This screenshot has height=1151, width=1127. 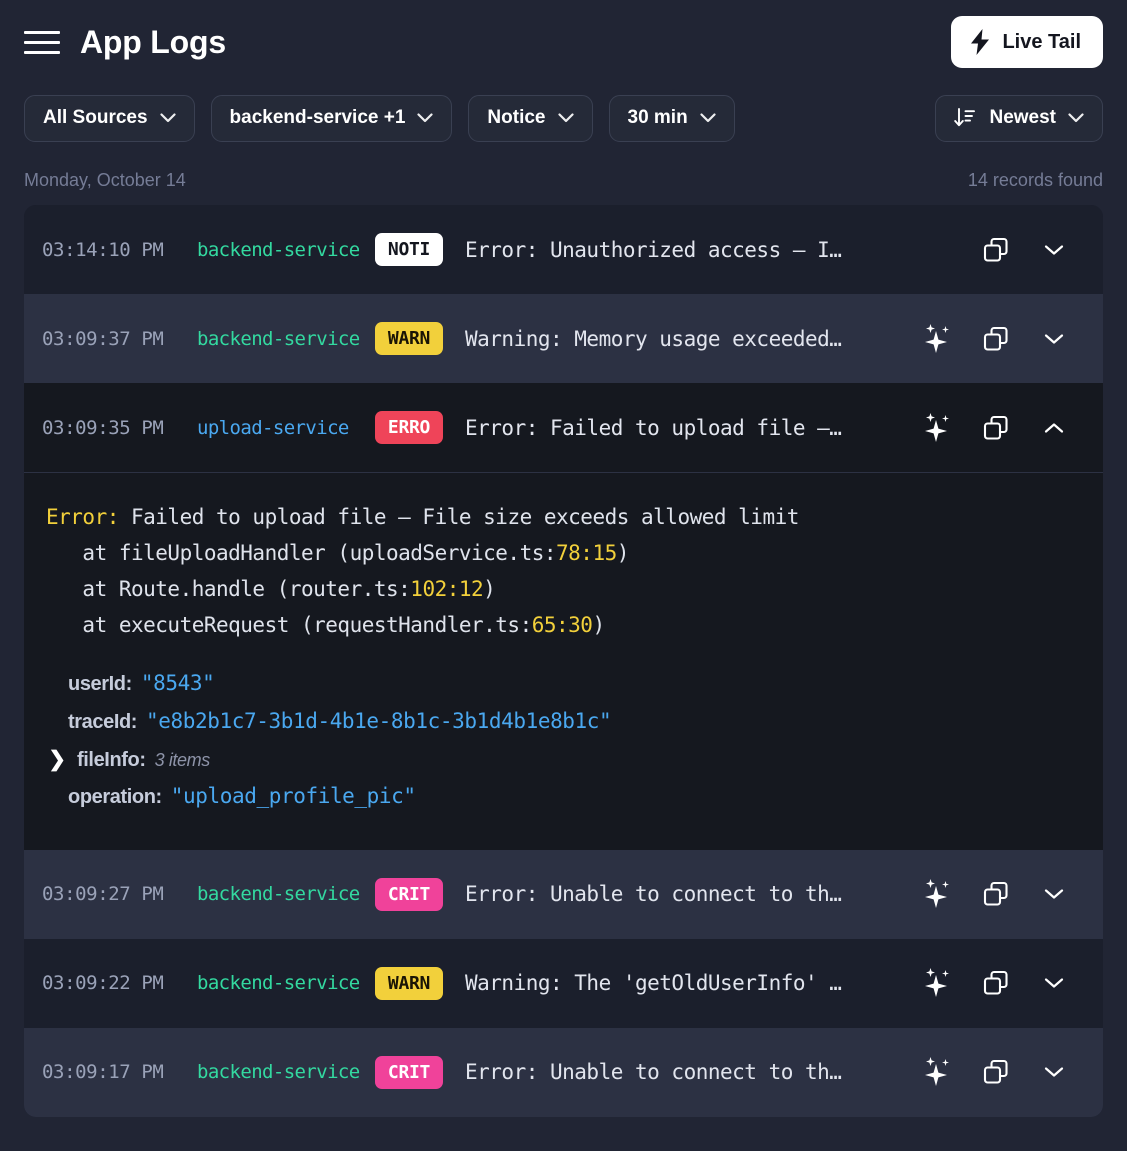 I want to click on filter-level: Notice, so click(x=530, y=118).